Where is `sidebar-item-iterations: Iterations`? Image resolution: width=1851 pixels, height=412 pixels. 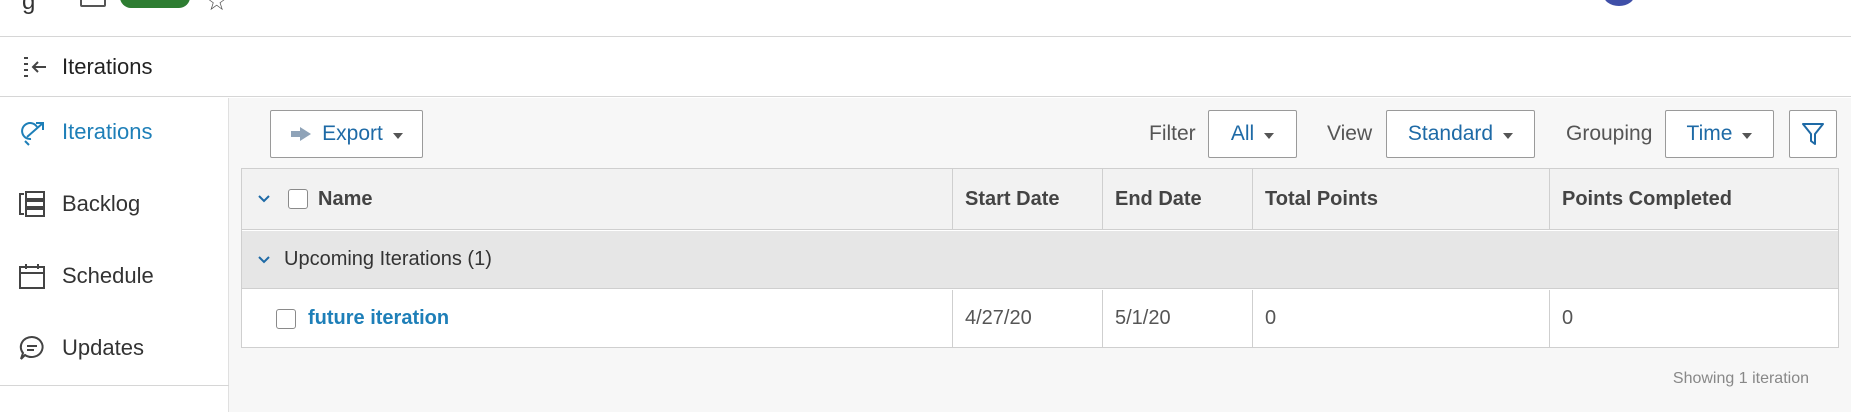
sidebar-item-iterations: Iterations is located at coordinates (114, 132).